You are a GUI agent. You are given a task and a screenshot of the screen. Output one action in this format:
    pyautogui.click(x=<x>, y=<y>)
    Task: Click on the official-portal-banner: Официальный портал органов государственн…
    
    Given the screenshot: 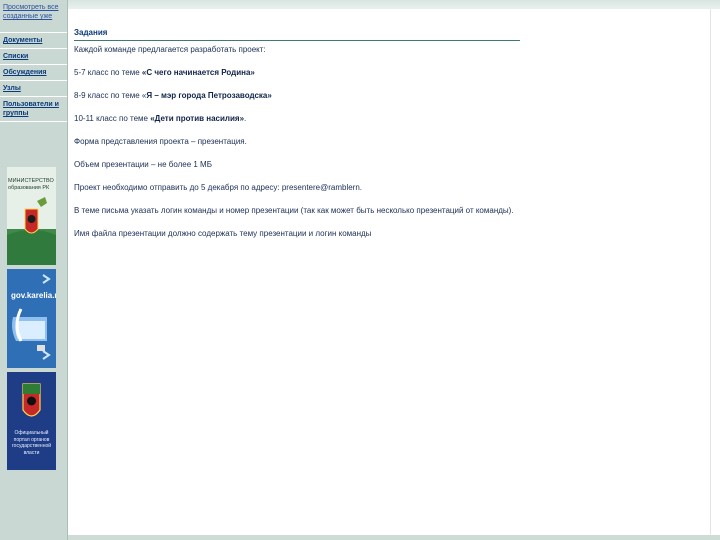 What is the action you would take?
    pyautogui.click(x=31, y=421)
    